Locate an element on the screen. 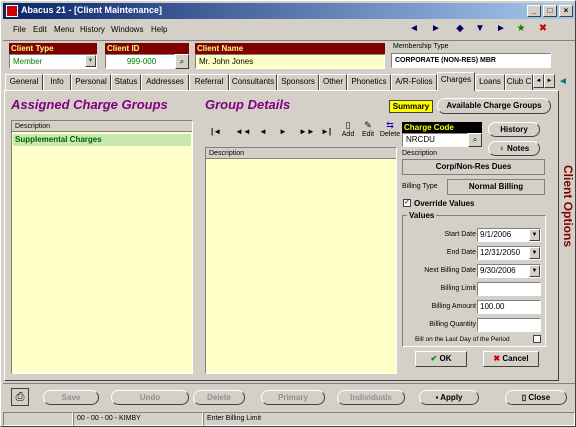 This screenshot has height=427, width=576. maximize-button: □ is located at coordinates (550, 11).